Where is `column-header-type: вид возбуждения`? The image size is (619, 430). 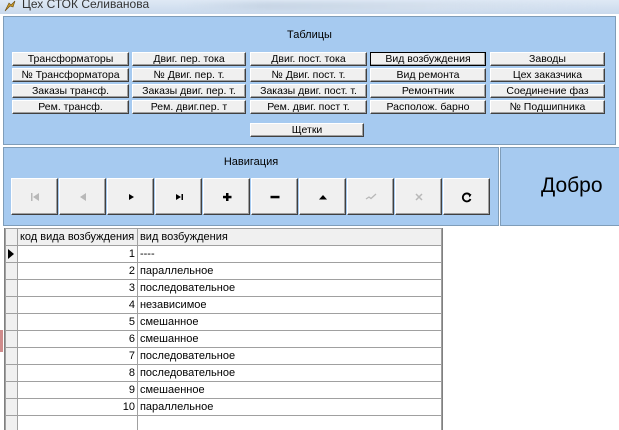
column-header-type: вид возбуждения is located at coordinates (289, 237).